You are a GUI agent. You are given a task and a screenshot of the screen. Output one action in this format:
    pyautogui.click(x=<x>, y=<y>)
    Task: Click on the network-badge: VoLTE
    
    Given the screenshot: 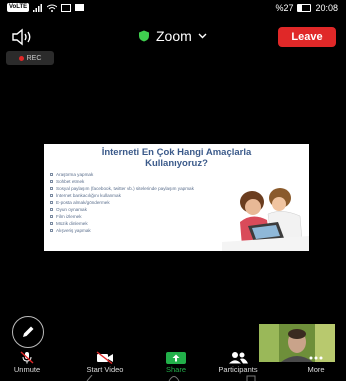 What is the action you would take?
    pyautogui.click(x=18, y=7)
    